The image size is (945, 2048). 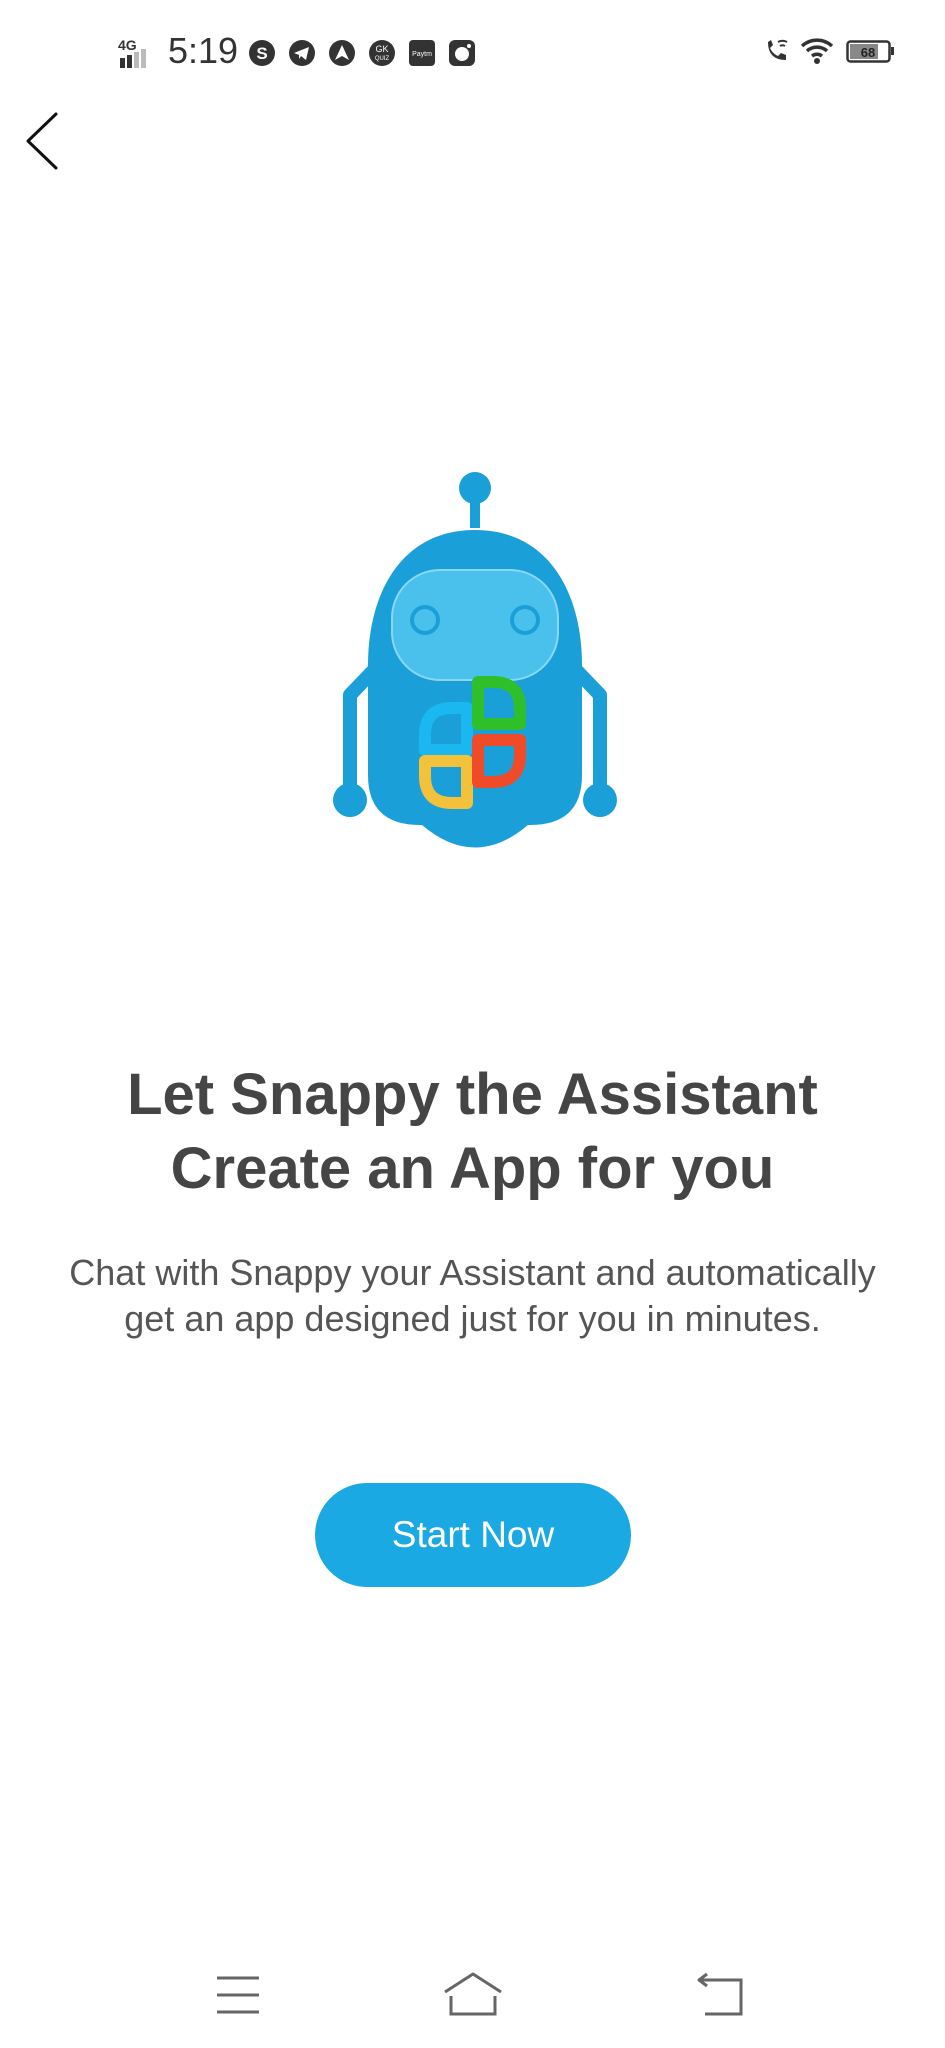 I want to click on clock-time: 5:19, so click(x=203, y=50).